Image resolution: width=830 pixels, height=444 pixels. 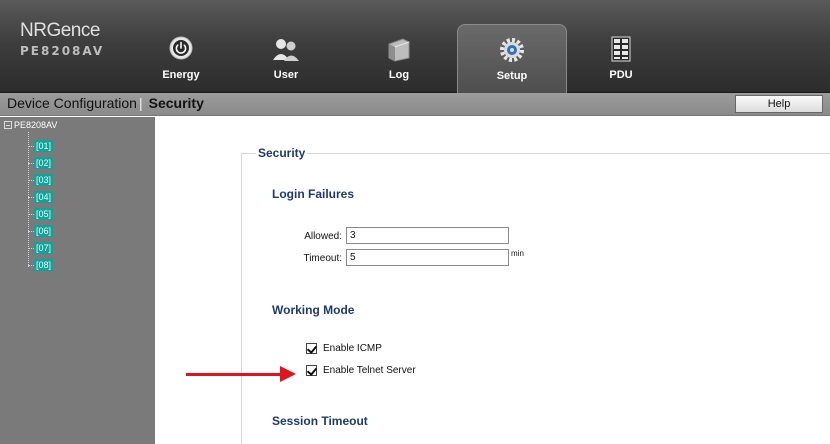 I want to click on tree-node-04: [04], so click(x=41, y=197).